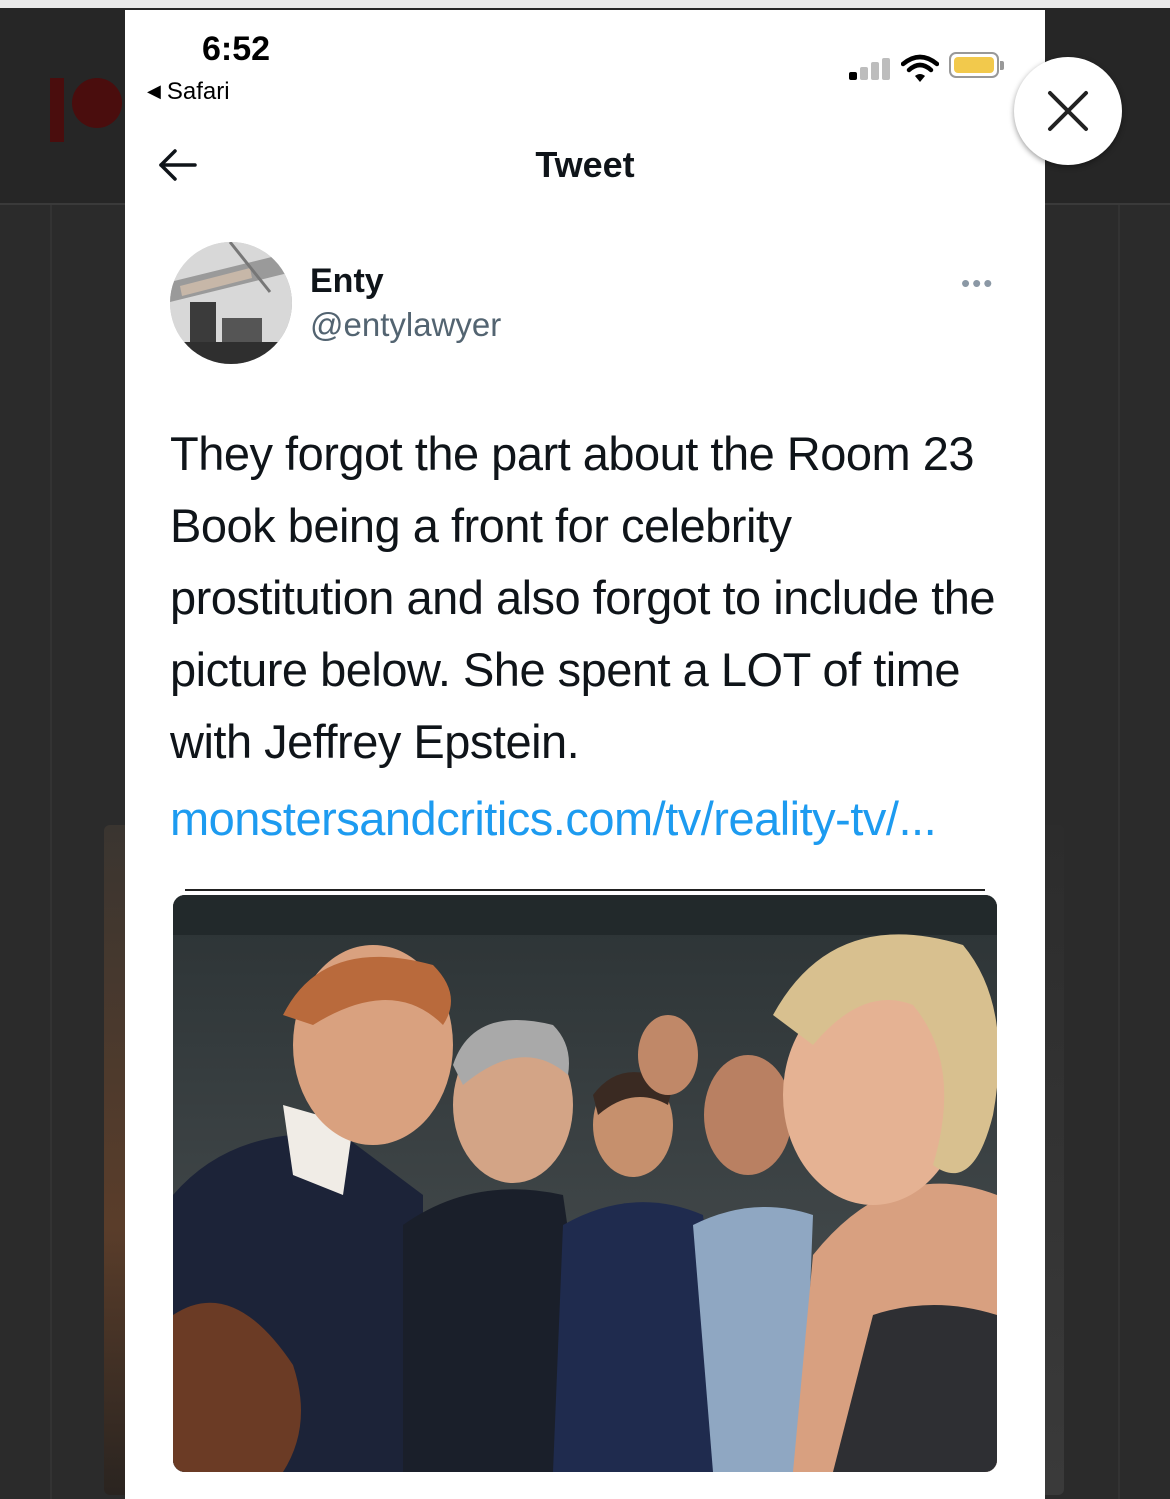 The height and width of the screenshot is (1499, 1170). I want to click on close-icon, so click(1068, 111).